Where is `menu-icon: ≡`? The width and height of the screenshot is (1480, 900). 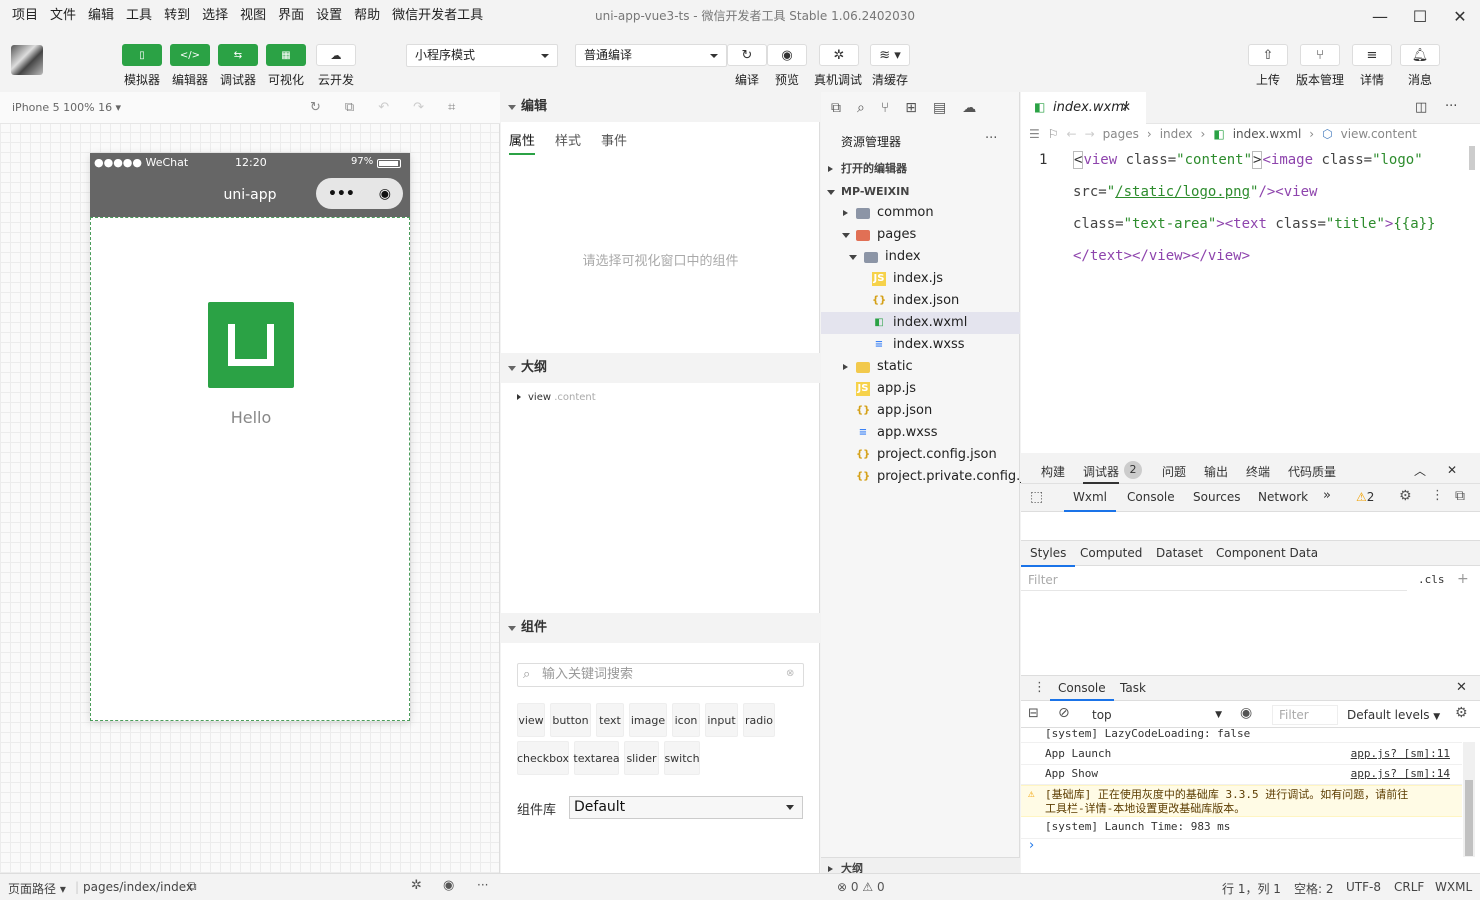 menu-icon: ≡ is located at coordinates (1372, 55).